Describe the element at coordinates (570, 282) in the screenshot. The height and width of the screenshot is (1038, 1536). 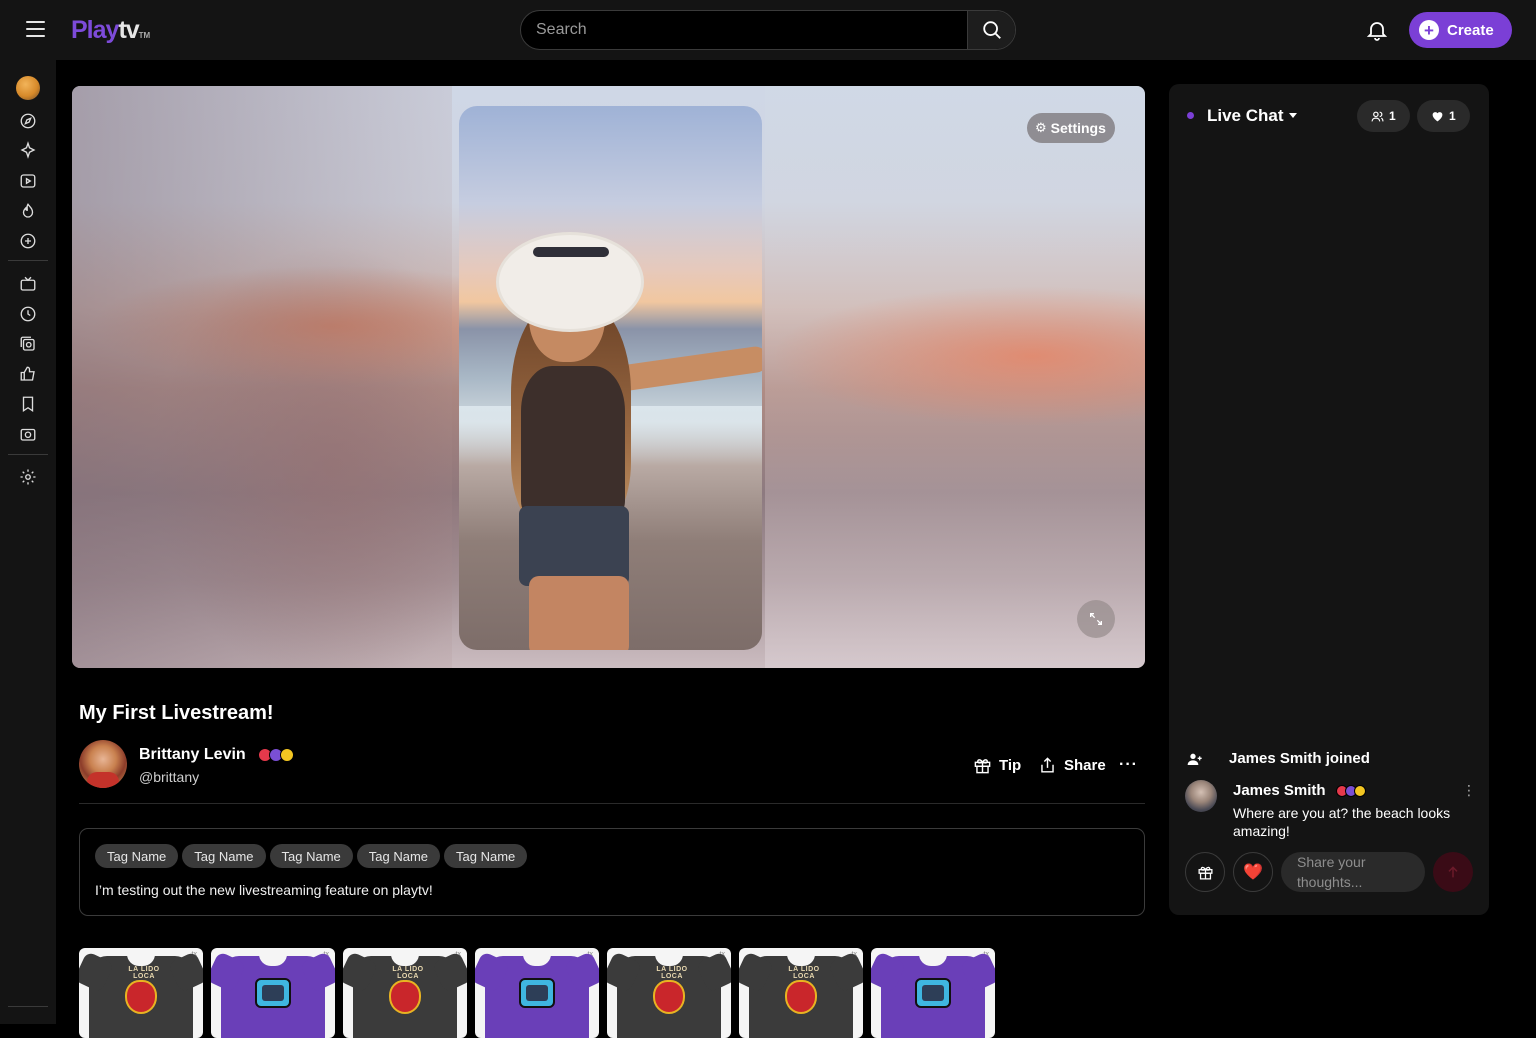
I see `hat` at that location.